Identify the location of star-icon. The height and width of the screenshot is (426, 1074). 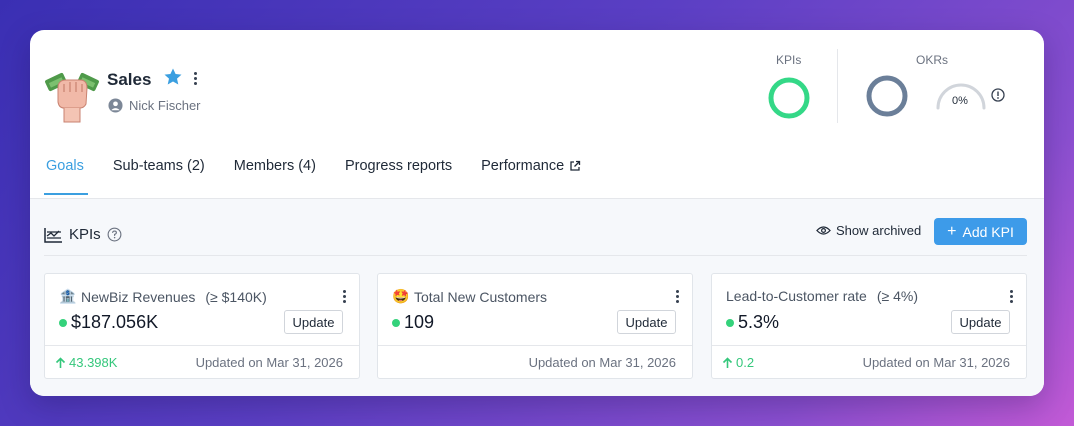
(173, 77).